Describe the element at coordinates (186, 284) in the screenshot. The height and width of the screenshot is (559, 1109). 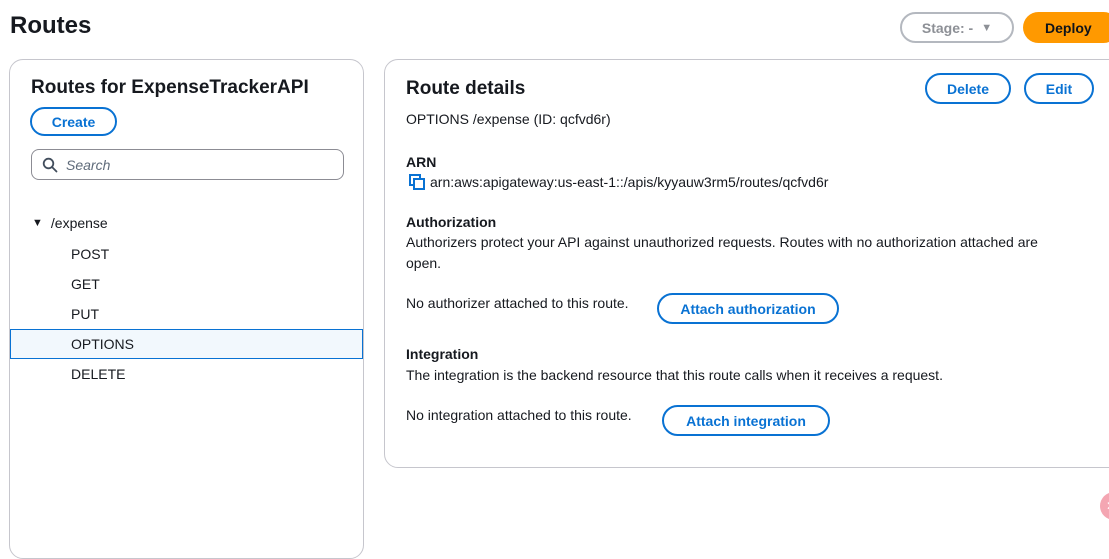
I see `method-item-get: GET` at that location.